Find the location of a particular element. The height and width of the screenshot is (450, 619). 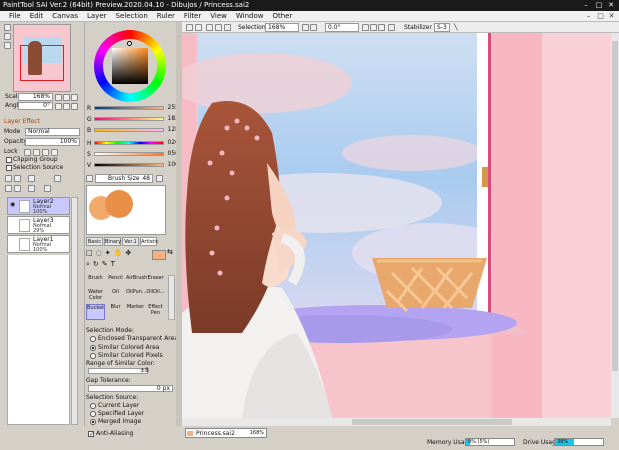

move-icon: ✥ is located at coordinates (129, 253).